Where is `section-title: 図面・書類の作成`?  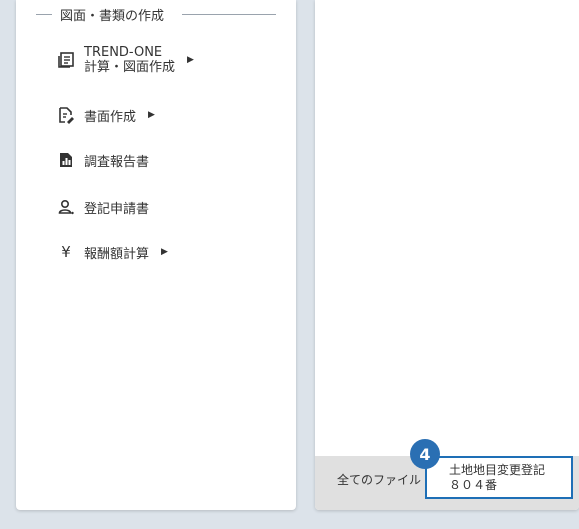 section-title: 図面・書類の作成 is located at coordinates (112, 16).